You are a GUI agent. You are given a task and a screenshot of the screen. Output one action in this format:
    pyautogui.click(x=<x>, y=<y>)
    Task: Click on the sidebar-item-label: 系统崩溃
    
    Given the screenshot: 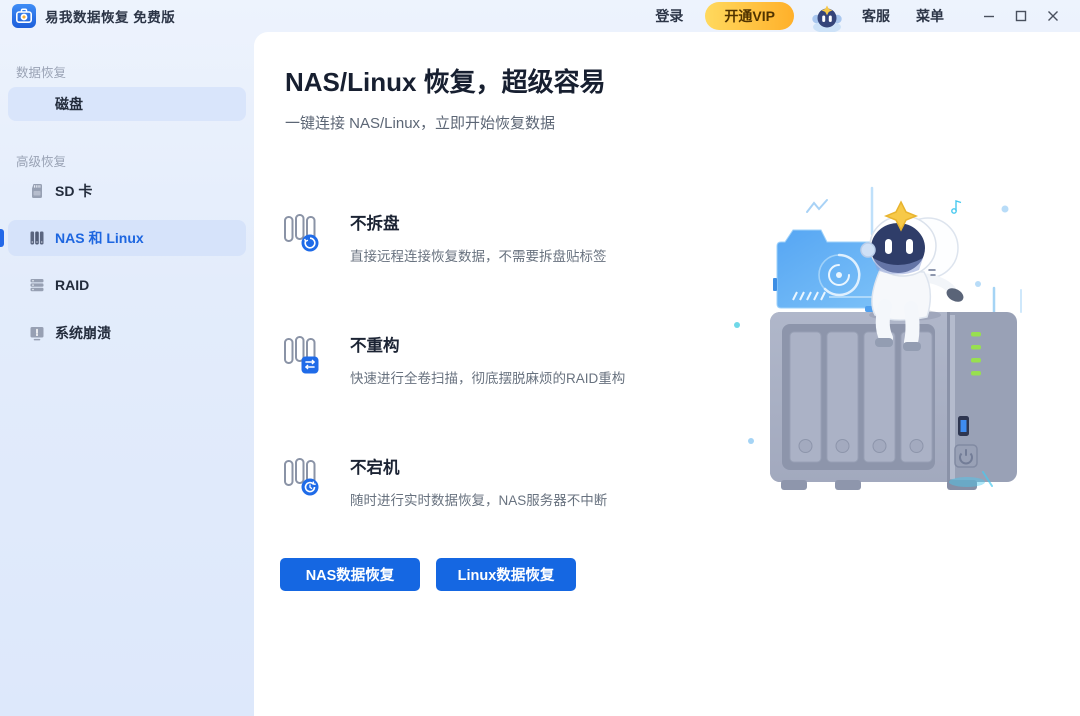 What is the action you would take?
    pyautogui.click(x=83, y=333)
    